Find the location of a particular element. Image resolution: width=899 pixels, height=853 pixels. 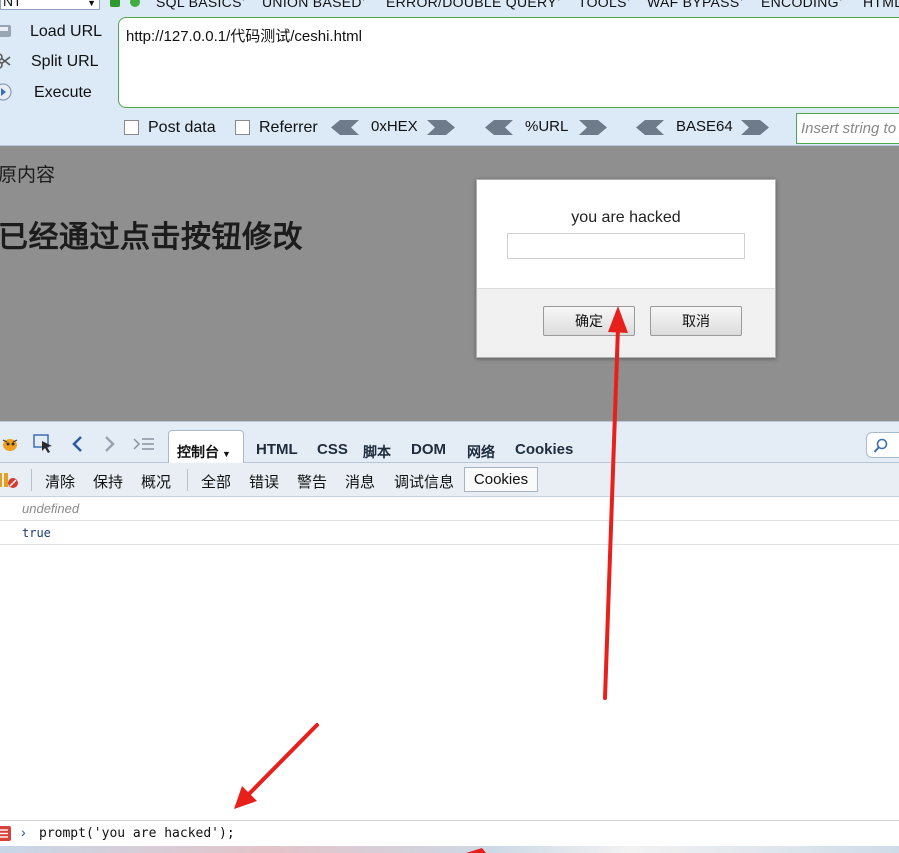

split-url-button: Split URL is located at coordinates (56, 62).